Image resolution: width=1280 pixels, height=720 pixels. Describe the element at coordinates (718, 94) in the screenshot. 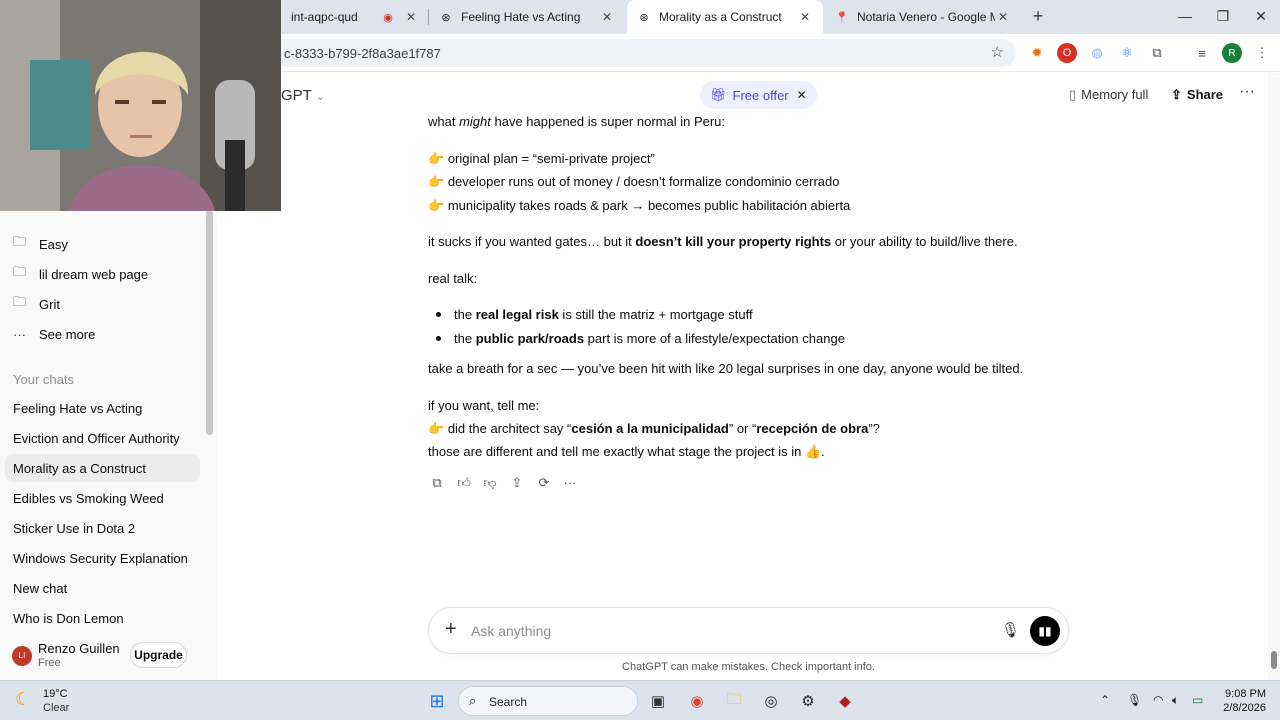

I see `gift-icon: 🎁︎` at that location.